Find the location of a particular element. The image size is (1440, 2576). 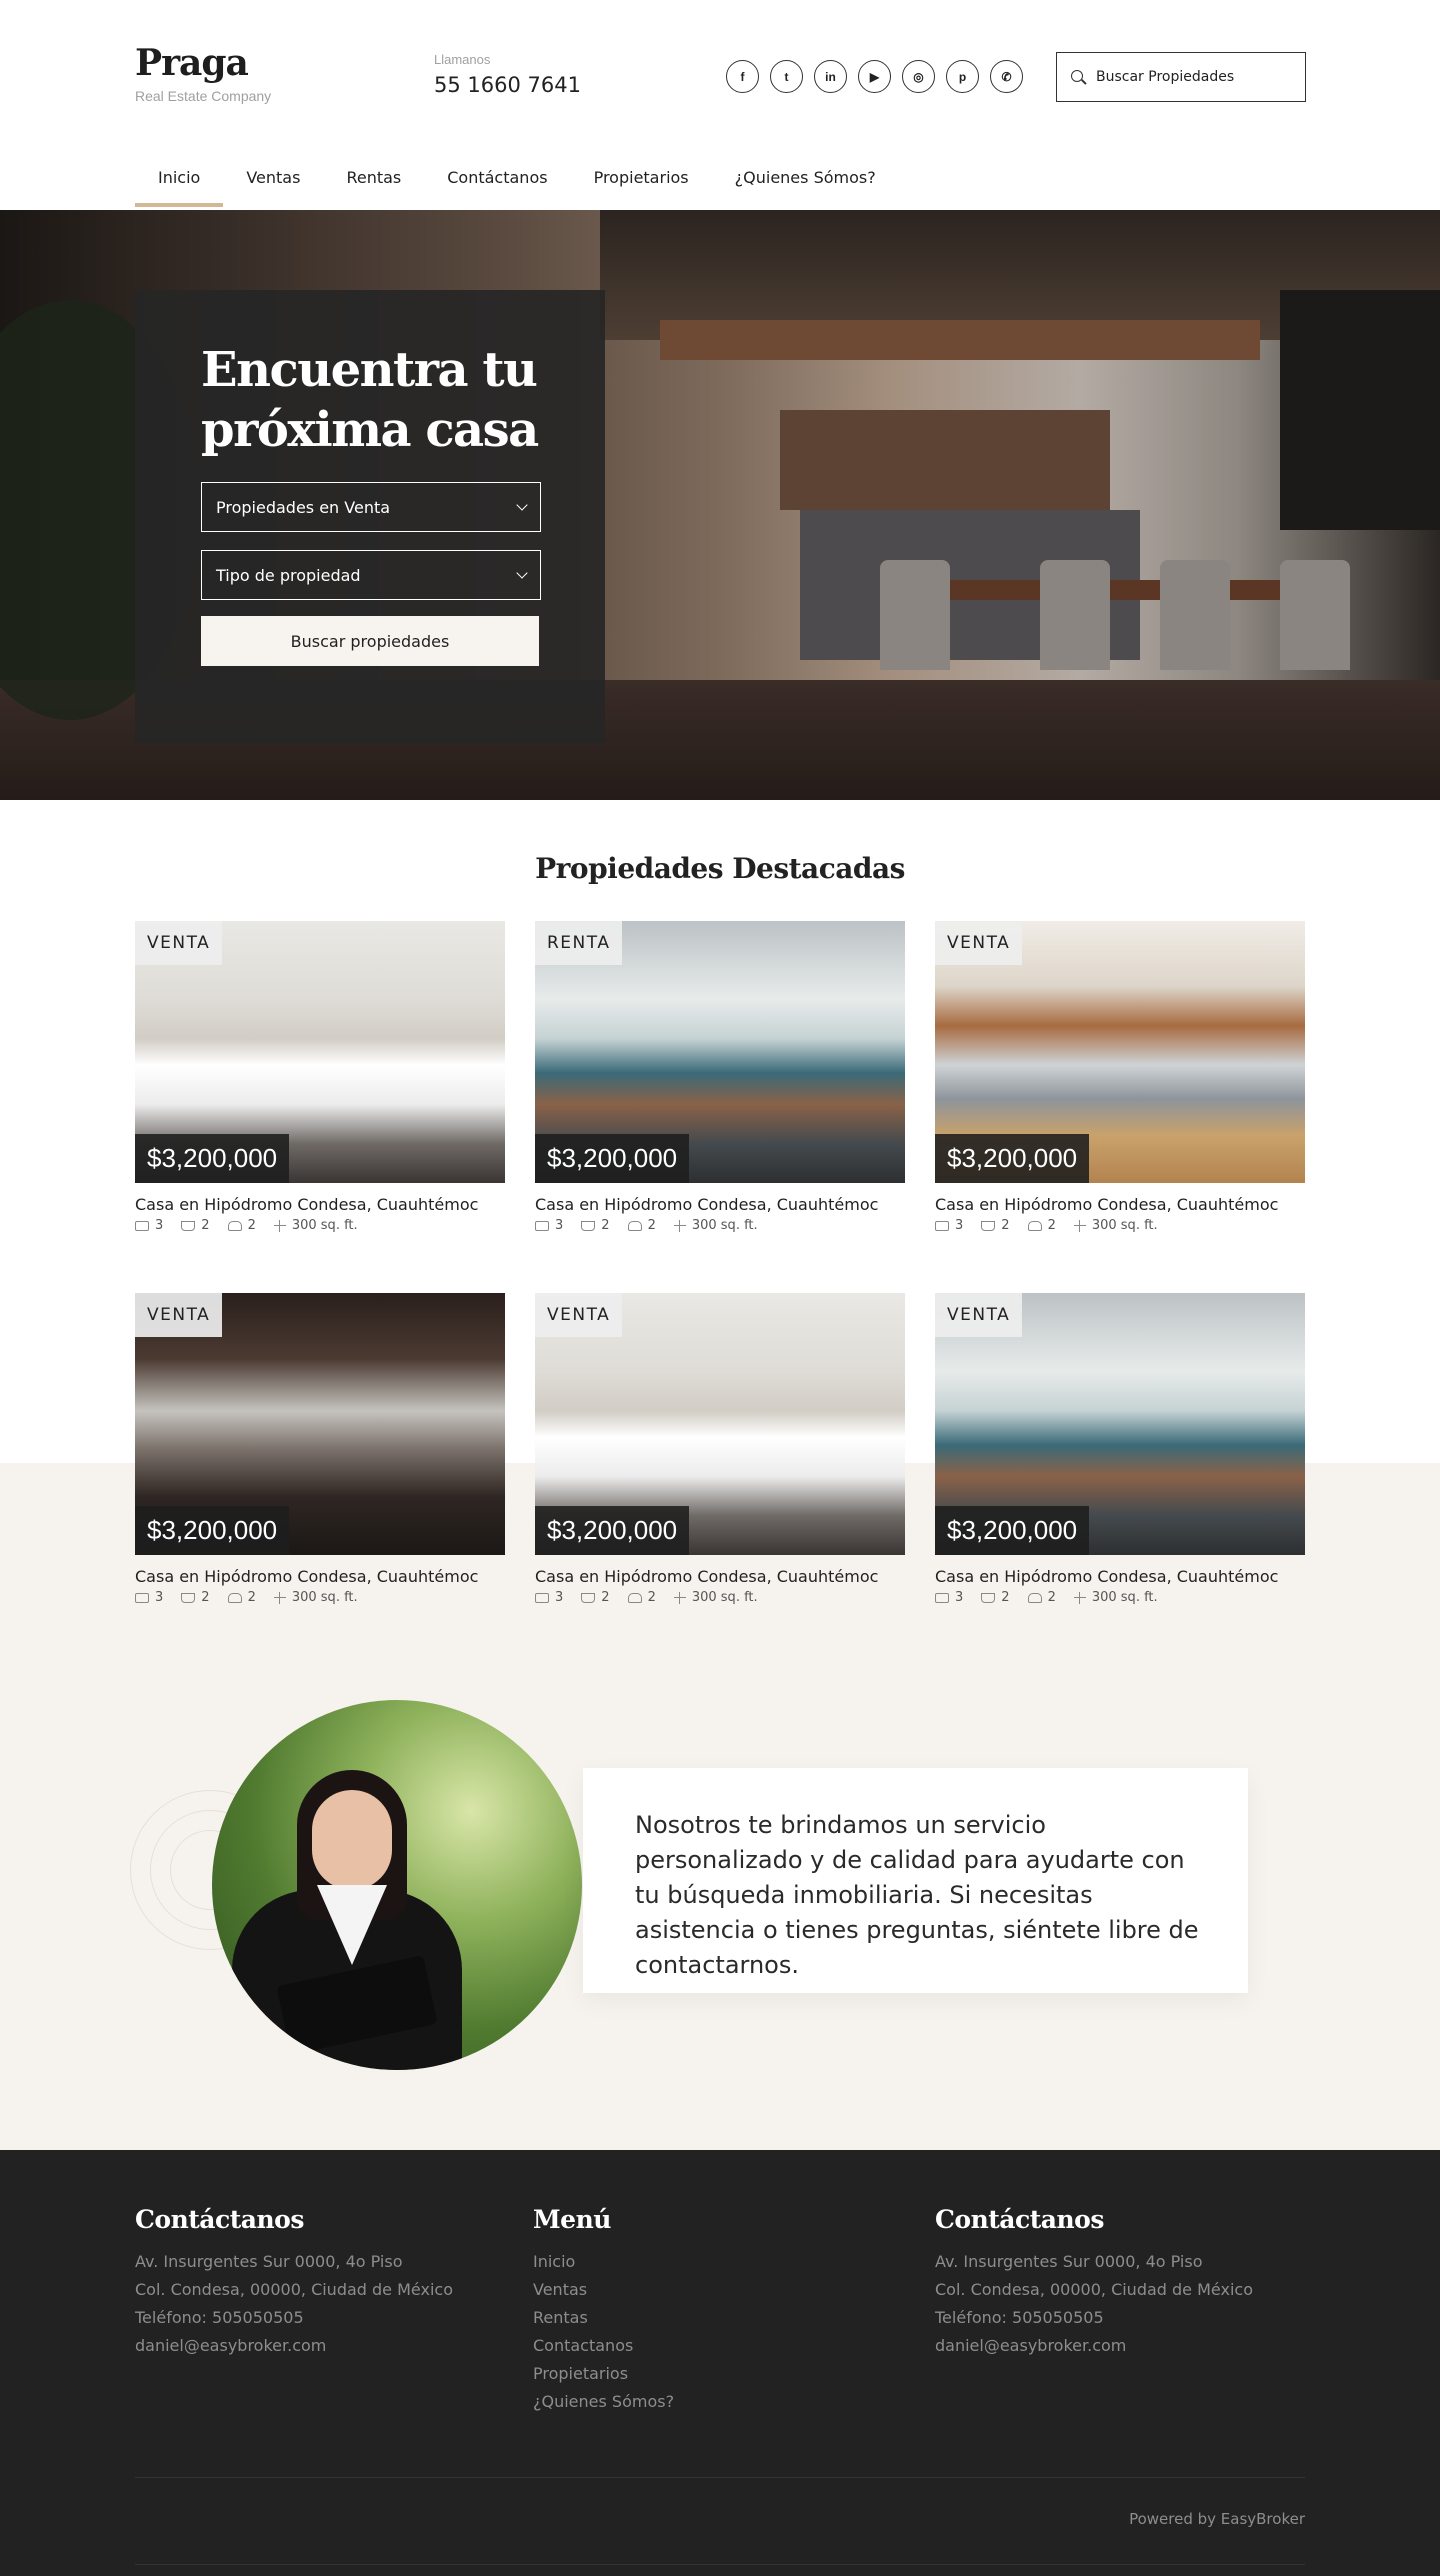

twitter-icon: t is located at coordinates (786, 76).